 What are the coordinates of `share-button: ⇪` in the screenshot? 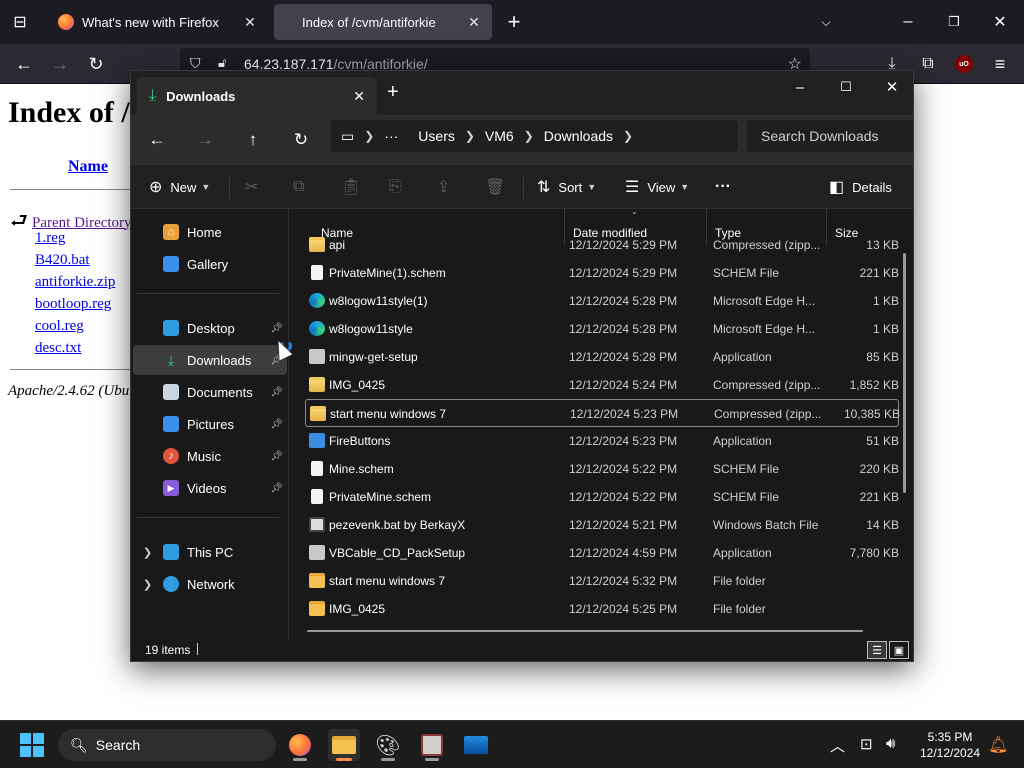 It's located at (447, 187).